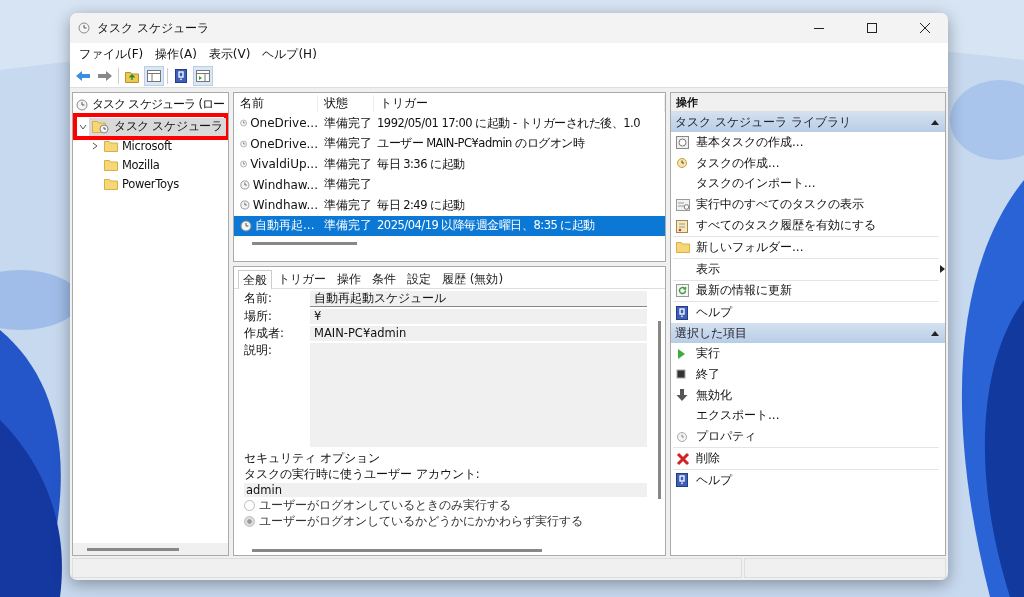 The width and height of the screenshot is (1024, 597). Describe the element at coordinates (925, 28) in the screenshot. I see `close-icon` at that location.